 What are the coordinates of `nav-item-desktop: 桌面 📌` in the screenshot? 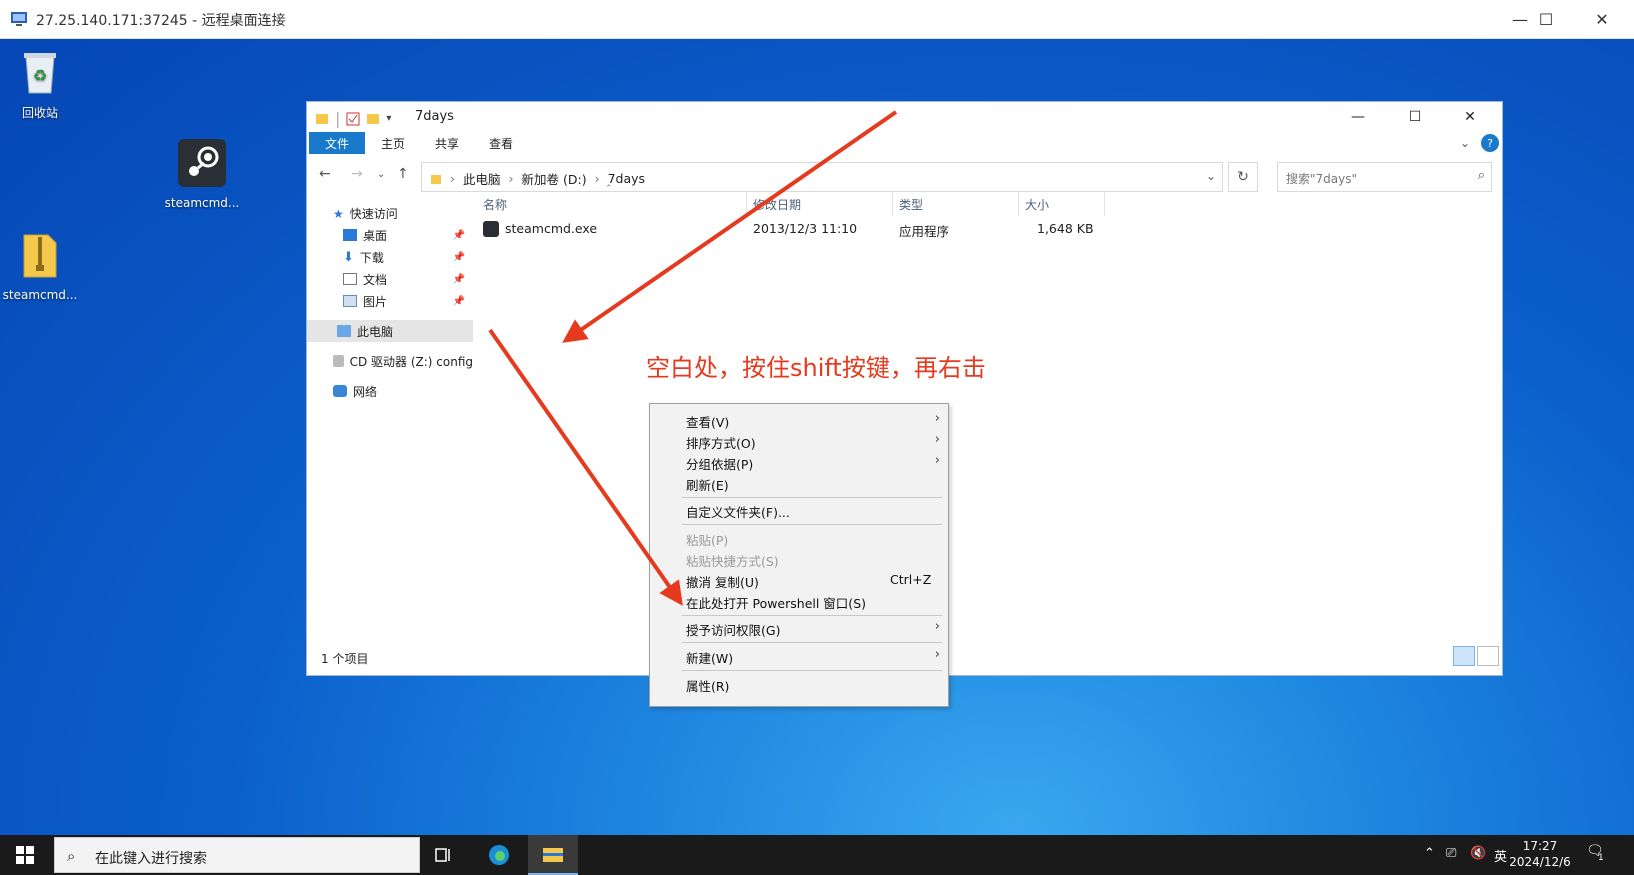 It's located at (390, 235).